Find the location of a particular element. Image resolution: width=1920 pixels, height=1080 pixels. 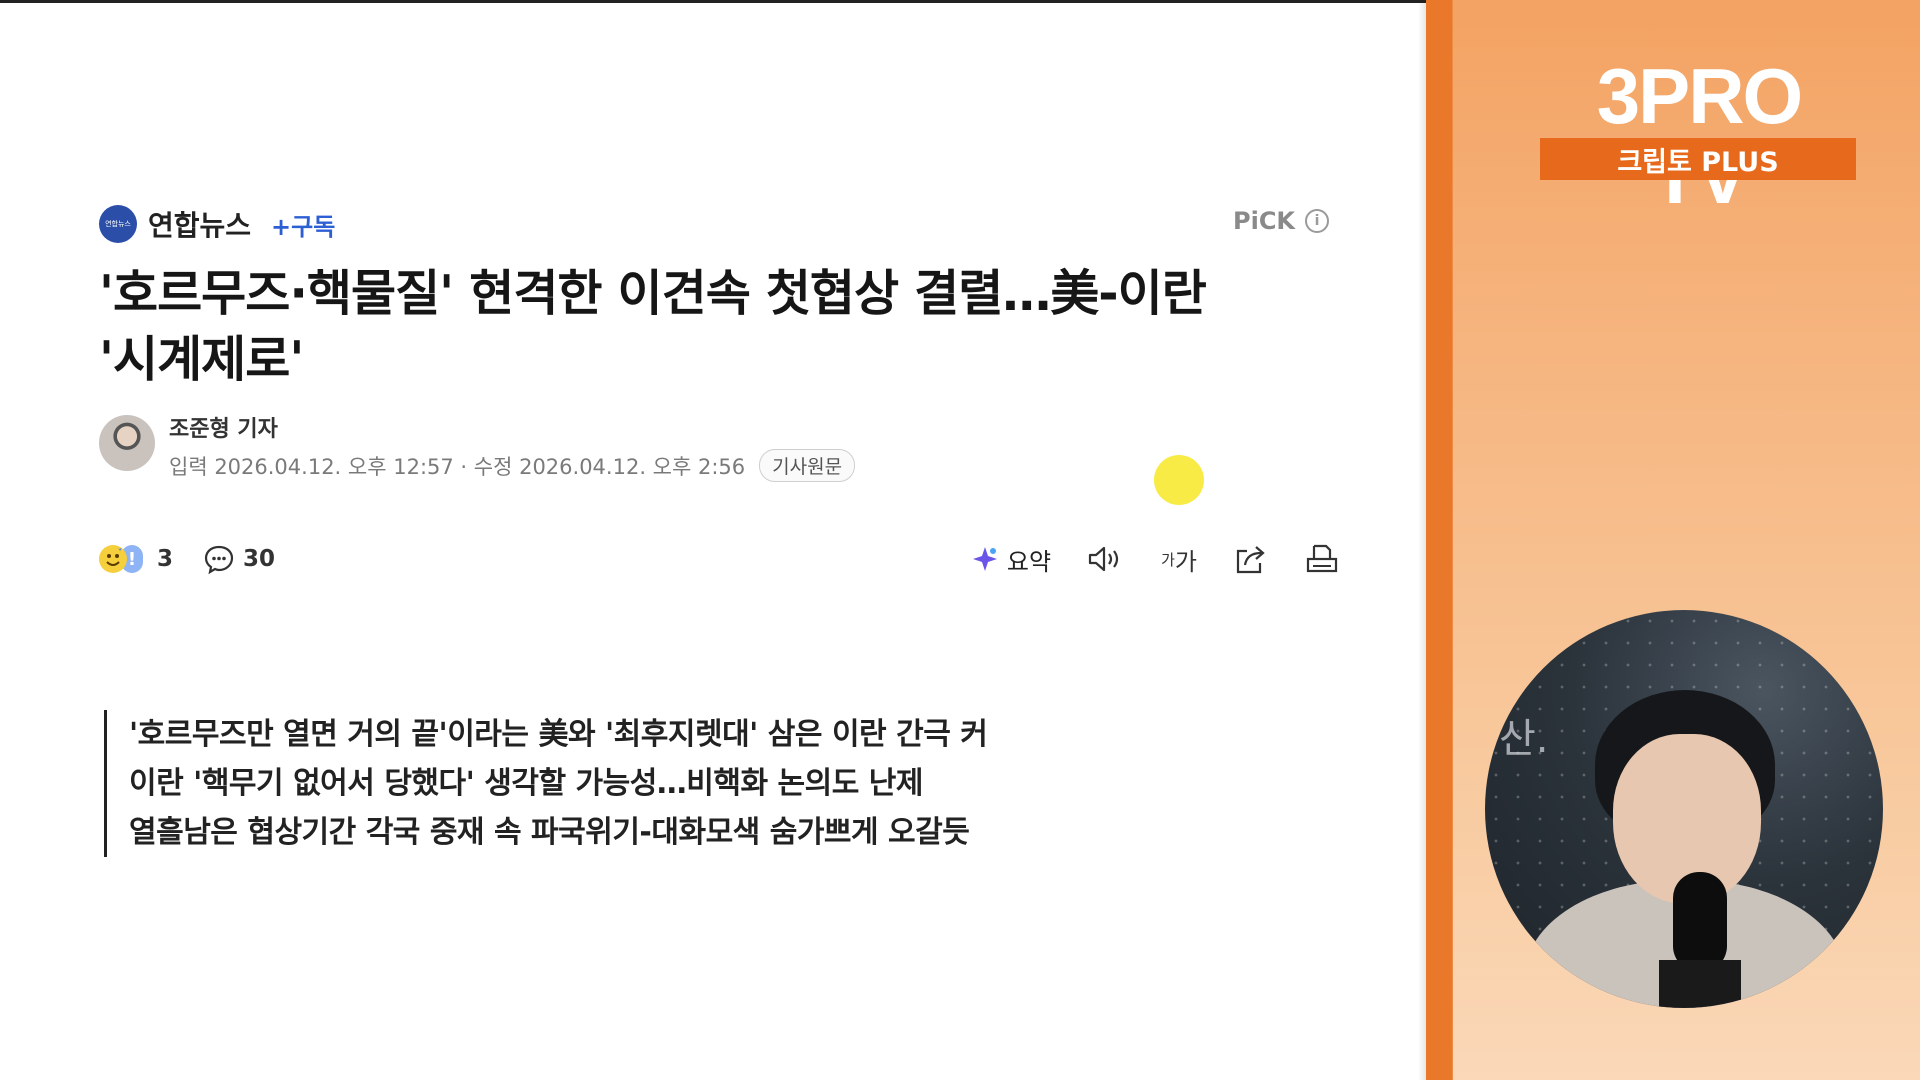

webcam-feed: 산. is located at coordinates (1684, 809).